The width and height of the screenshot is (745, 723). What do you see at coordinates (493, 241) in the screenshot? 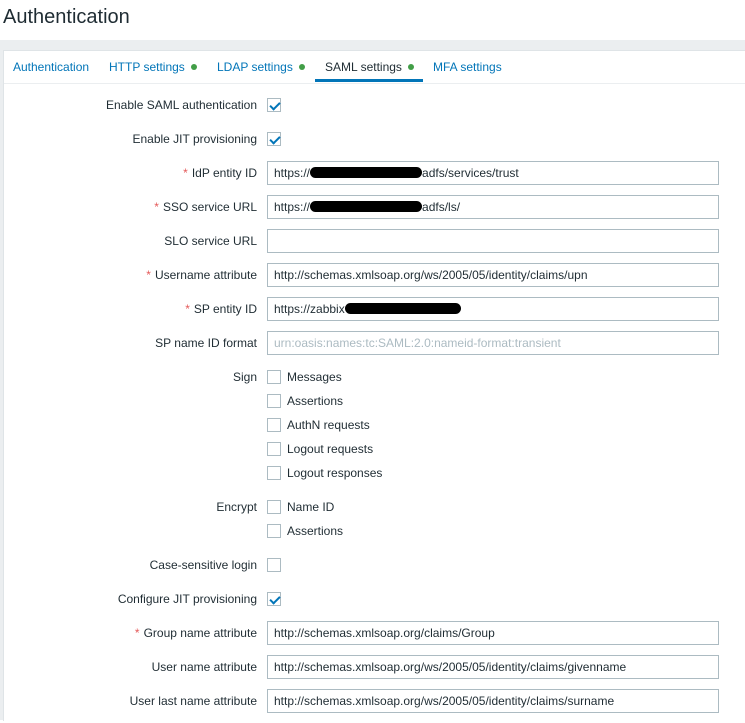
I see `slo-url-input` at bounding box center [493, 241].